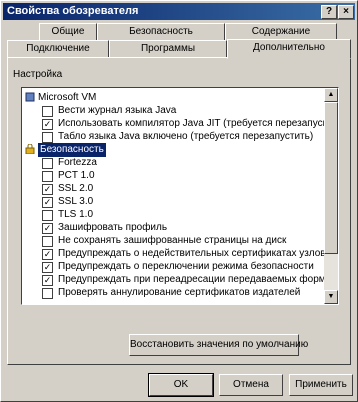  Describe the element at coordinates (76, 201) in the screenshot. I see `settings-item-label: SSL 3.0` at that location.